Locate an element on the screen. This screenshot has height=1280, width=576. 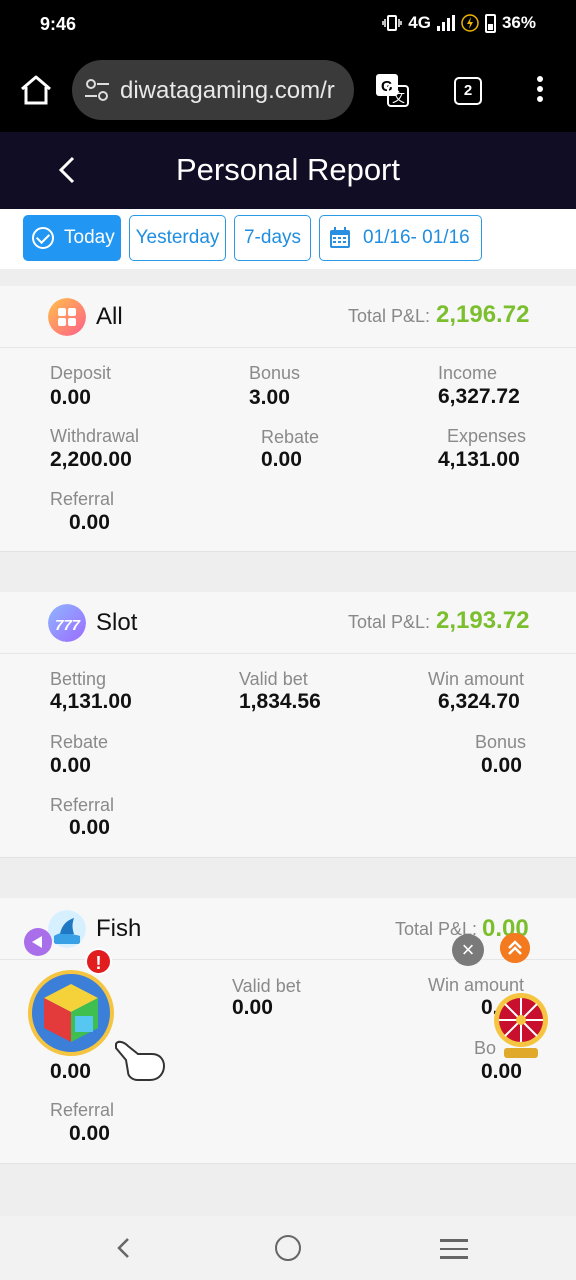
battery-level: 36% is located at coordinates (518, 22).